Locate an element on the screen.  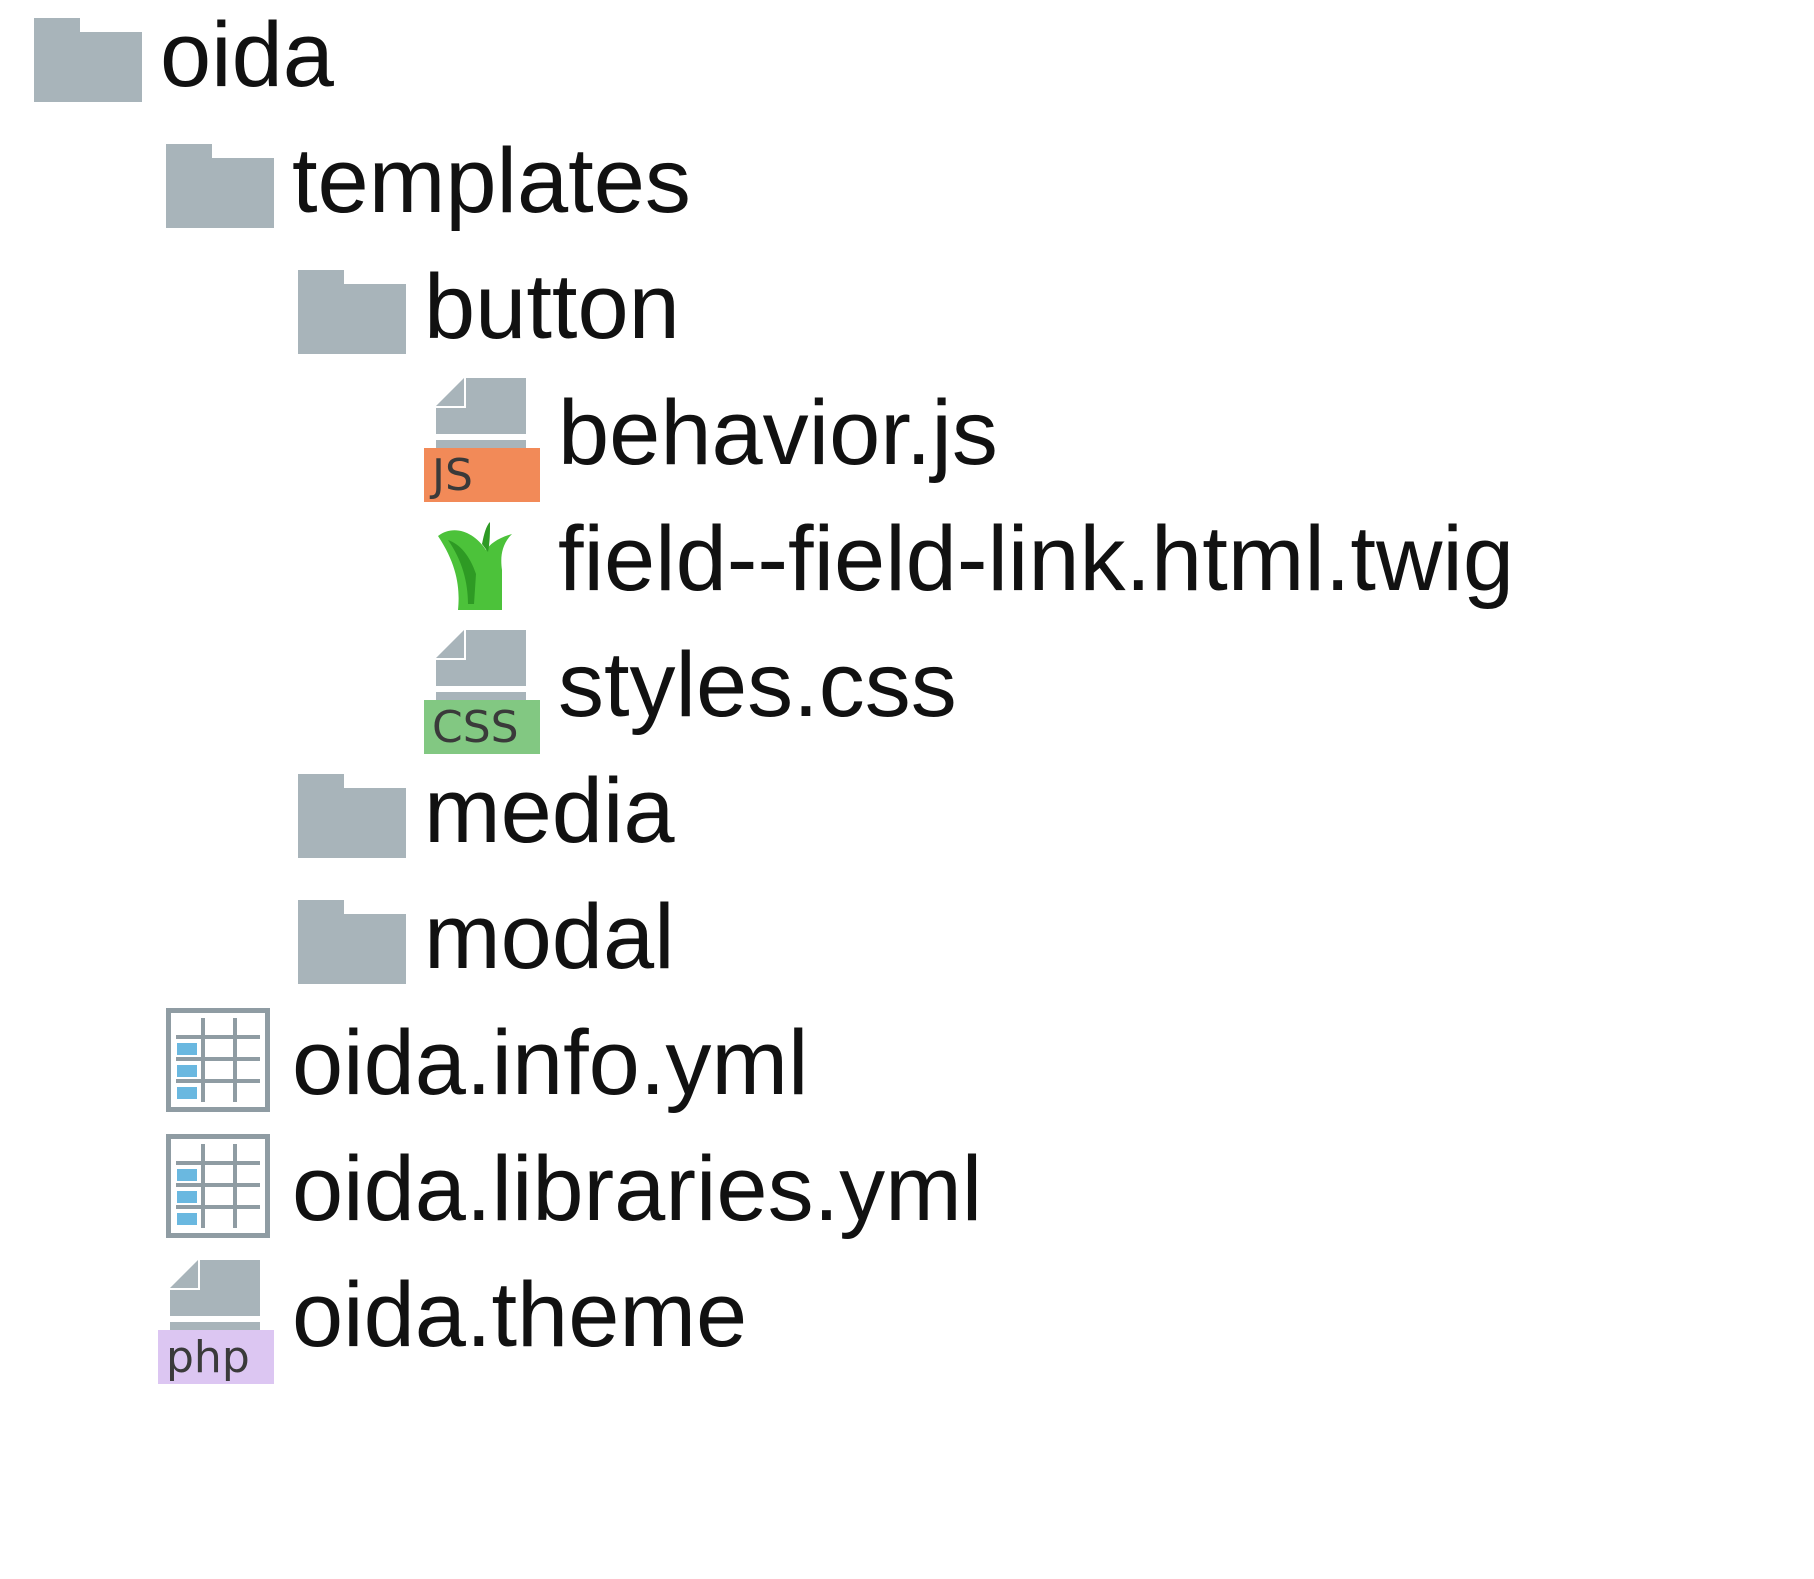
php-file-icon: php is located at coordinates (217, 1322).